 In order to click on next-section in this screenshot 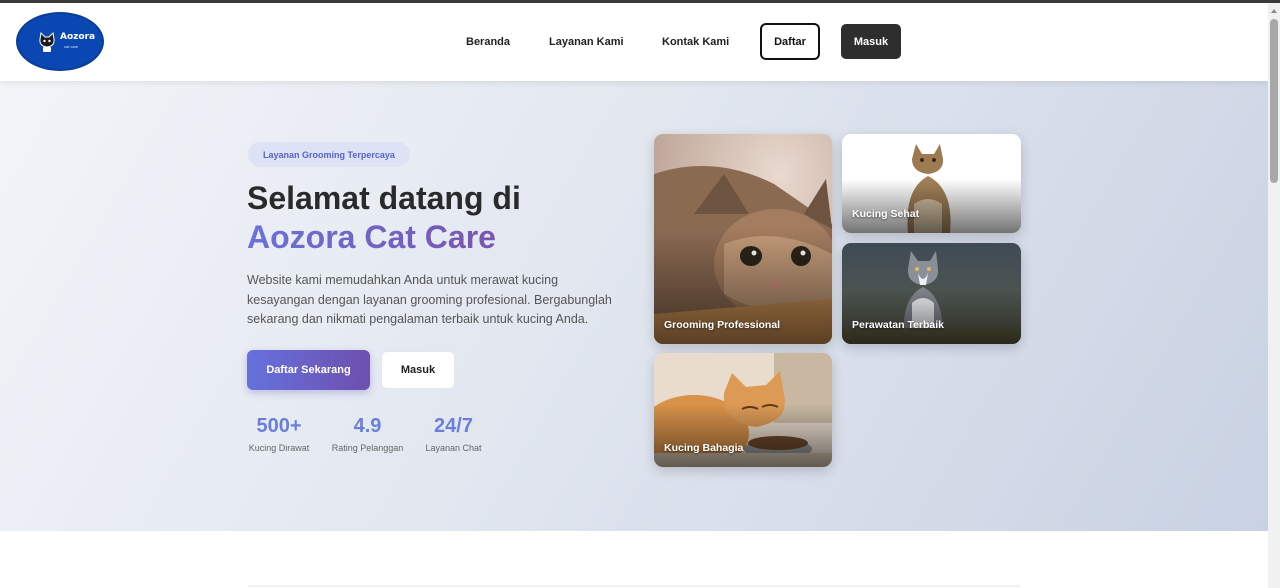, I will do `click(634, 559)`.